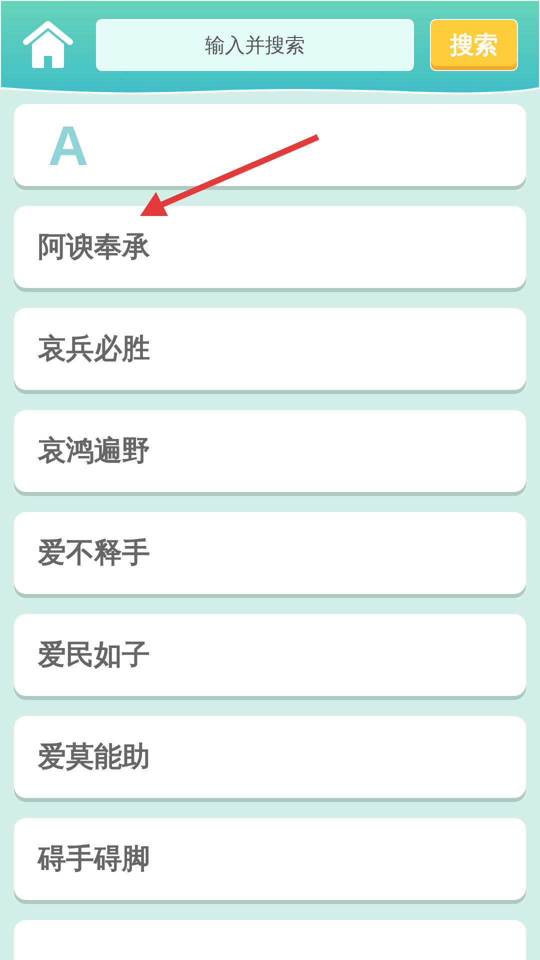 The height and width of the screenshot is (960, 540). I want to click on idiom-text: 爱不释手, so click(94, 553).